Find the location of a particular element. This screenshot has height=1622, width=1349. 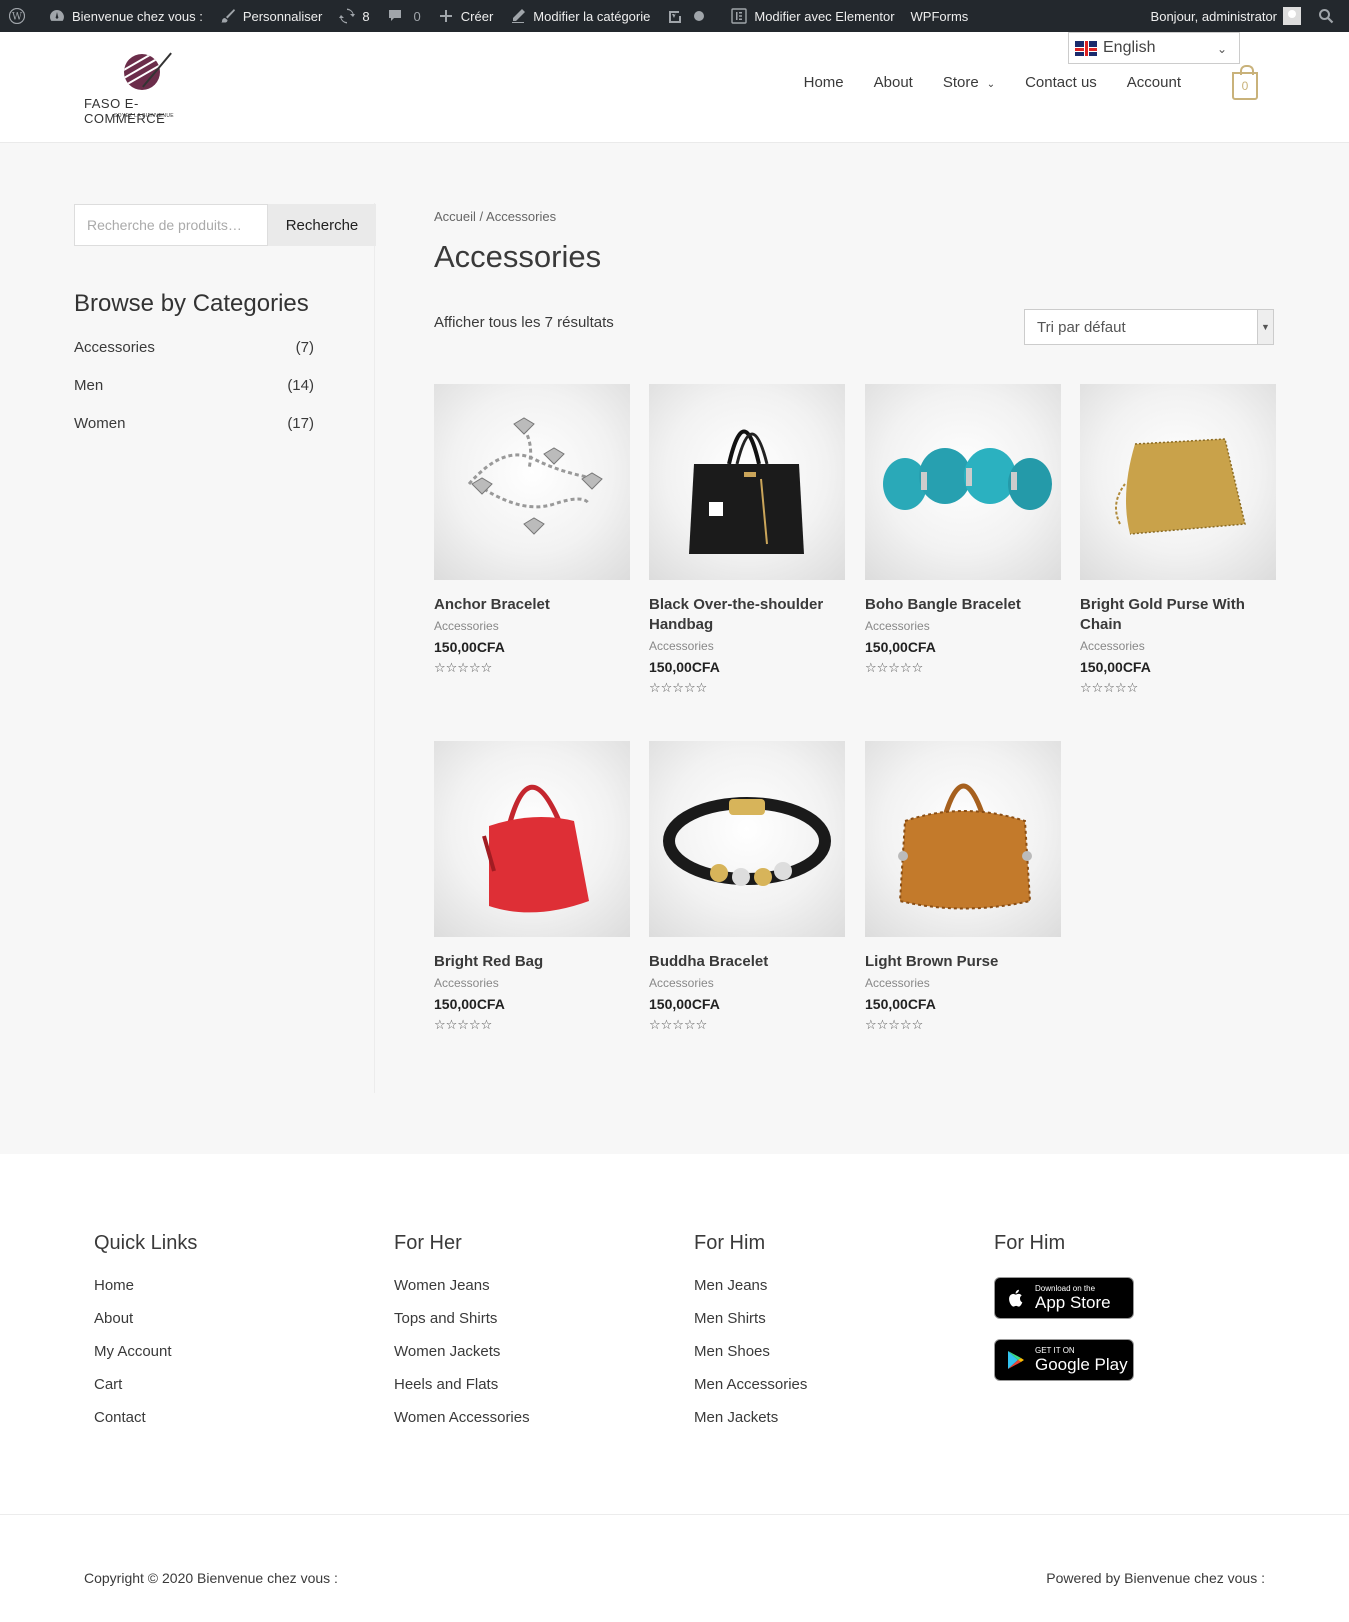

footer-link: Women Jeans is located at coordinates (462, 1293).